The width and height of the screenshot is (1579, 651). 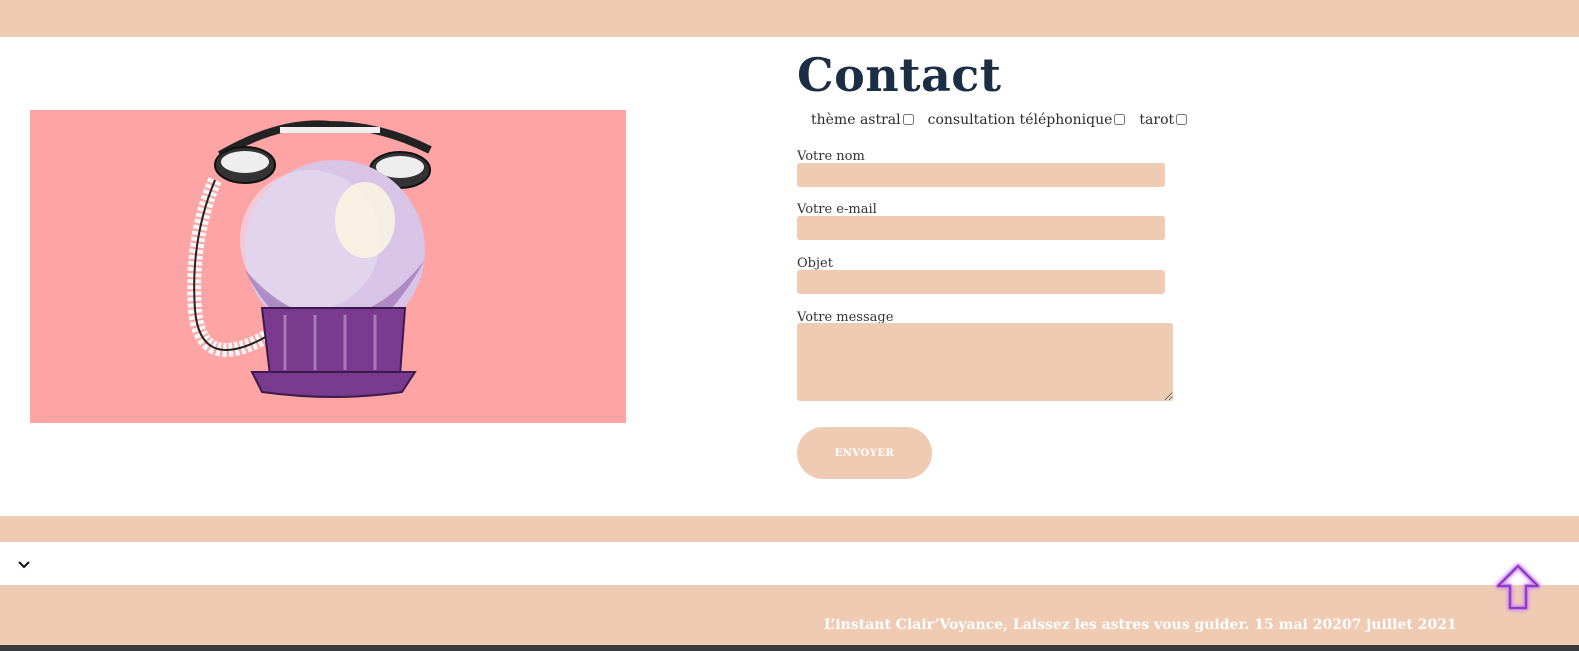 I want to click on option-label: thème astral, so click(x=856, y=120).